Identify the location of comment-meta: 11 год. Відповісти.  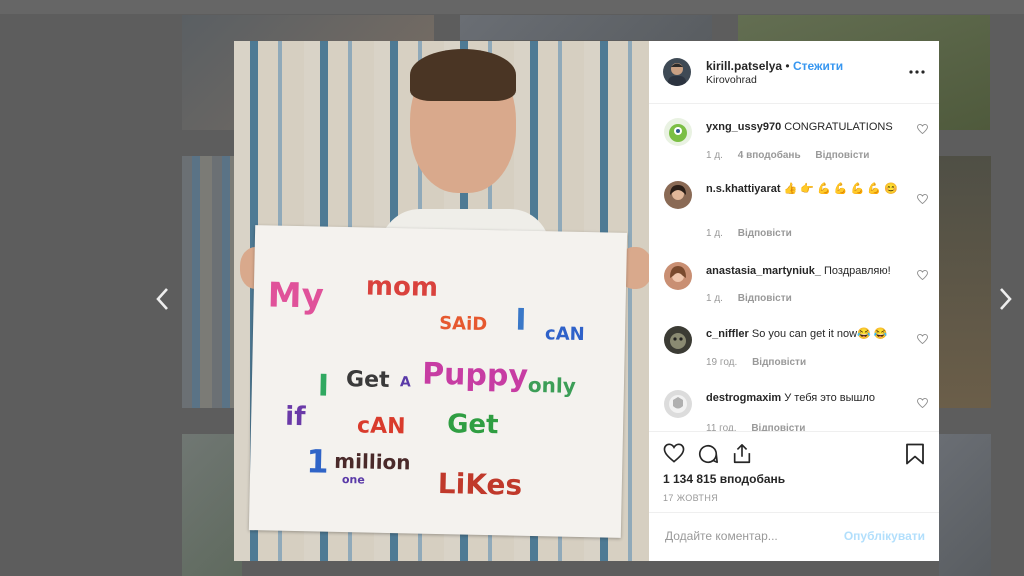
(761, 427).